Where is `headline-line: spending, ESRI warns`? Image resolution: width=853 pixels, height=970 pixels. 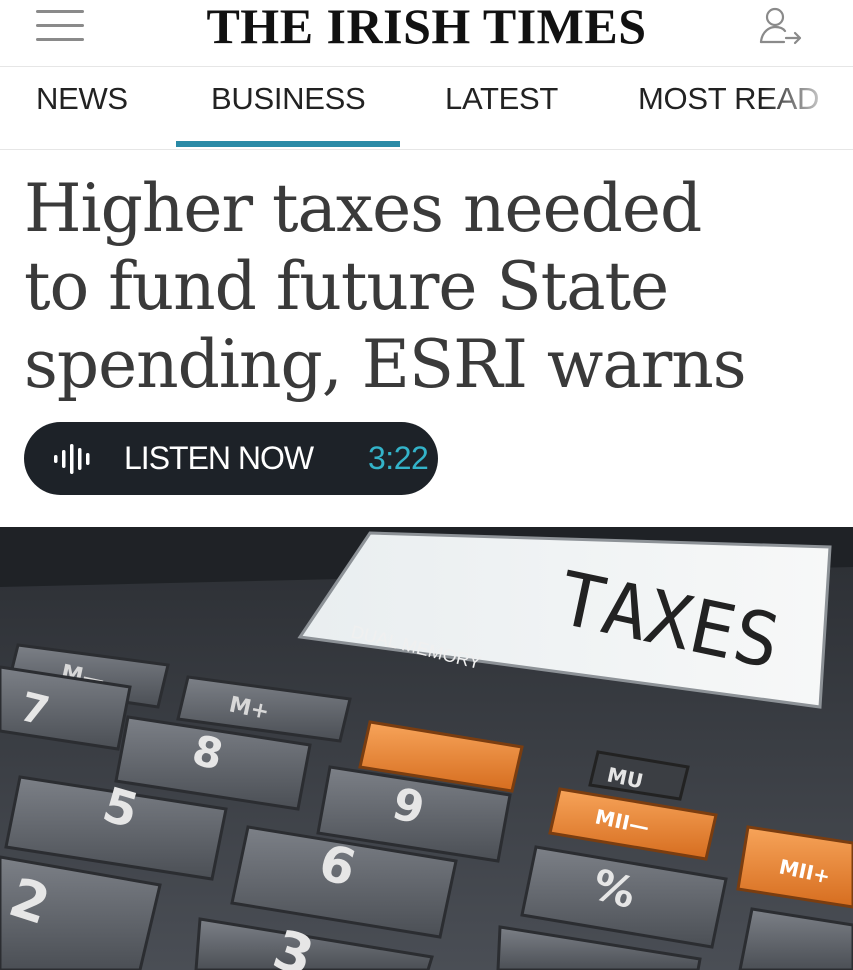
headline-line: spending, ESRI warns is located at coordinates (385, 364).